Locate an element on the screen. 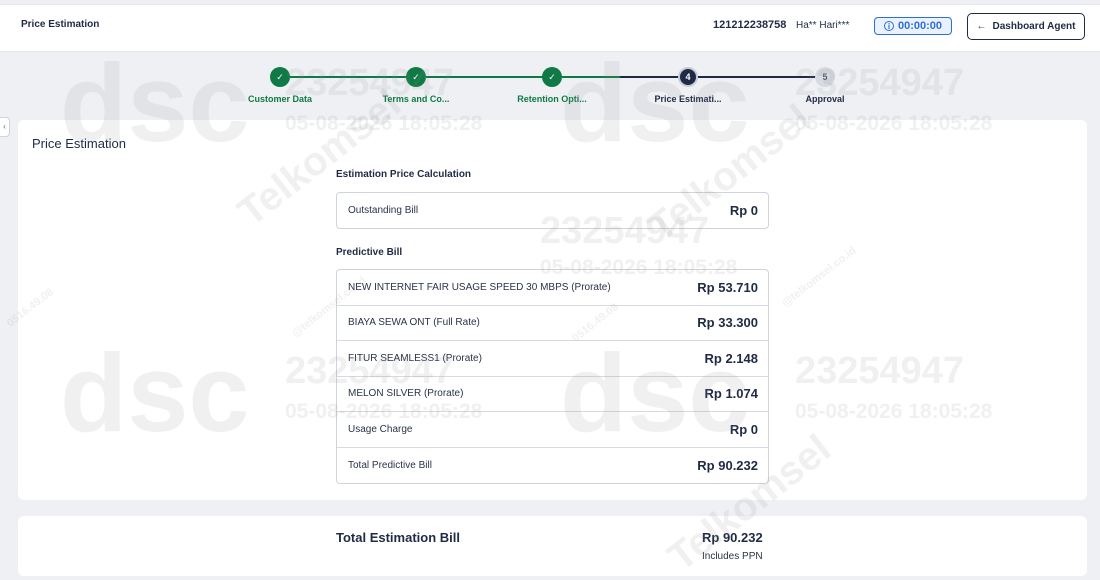 The width and height of the screenshot is (1100, 580). predictive-row: Usage Charge Rp 0 is located at coordinates (552, 430).